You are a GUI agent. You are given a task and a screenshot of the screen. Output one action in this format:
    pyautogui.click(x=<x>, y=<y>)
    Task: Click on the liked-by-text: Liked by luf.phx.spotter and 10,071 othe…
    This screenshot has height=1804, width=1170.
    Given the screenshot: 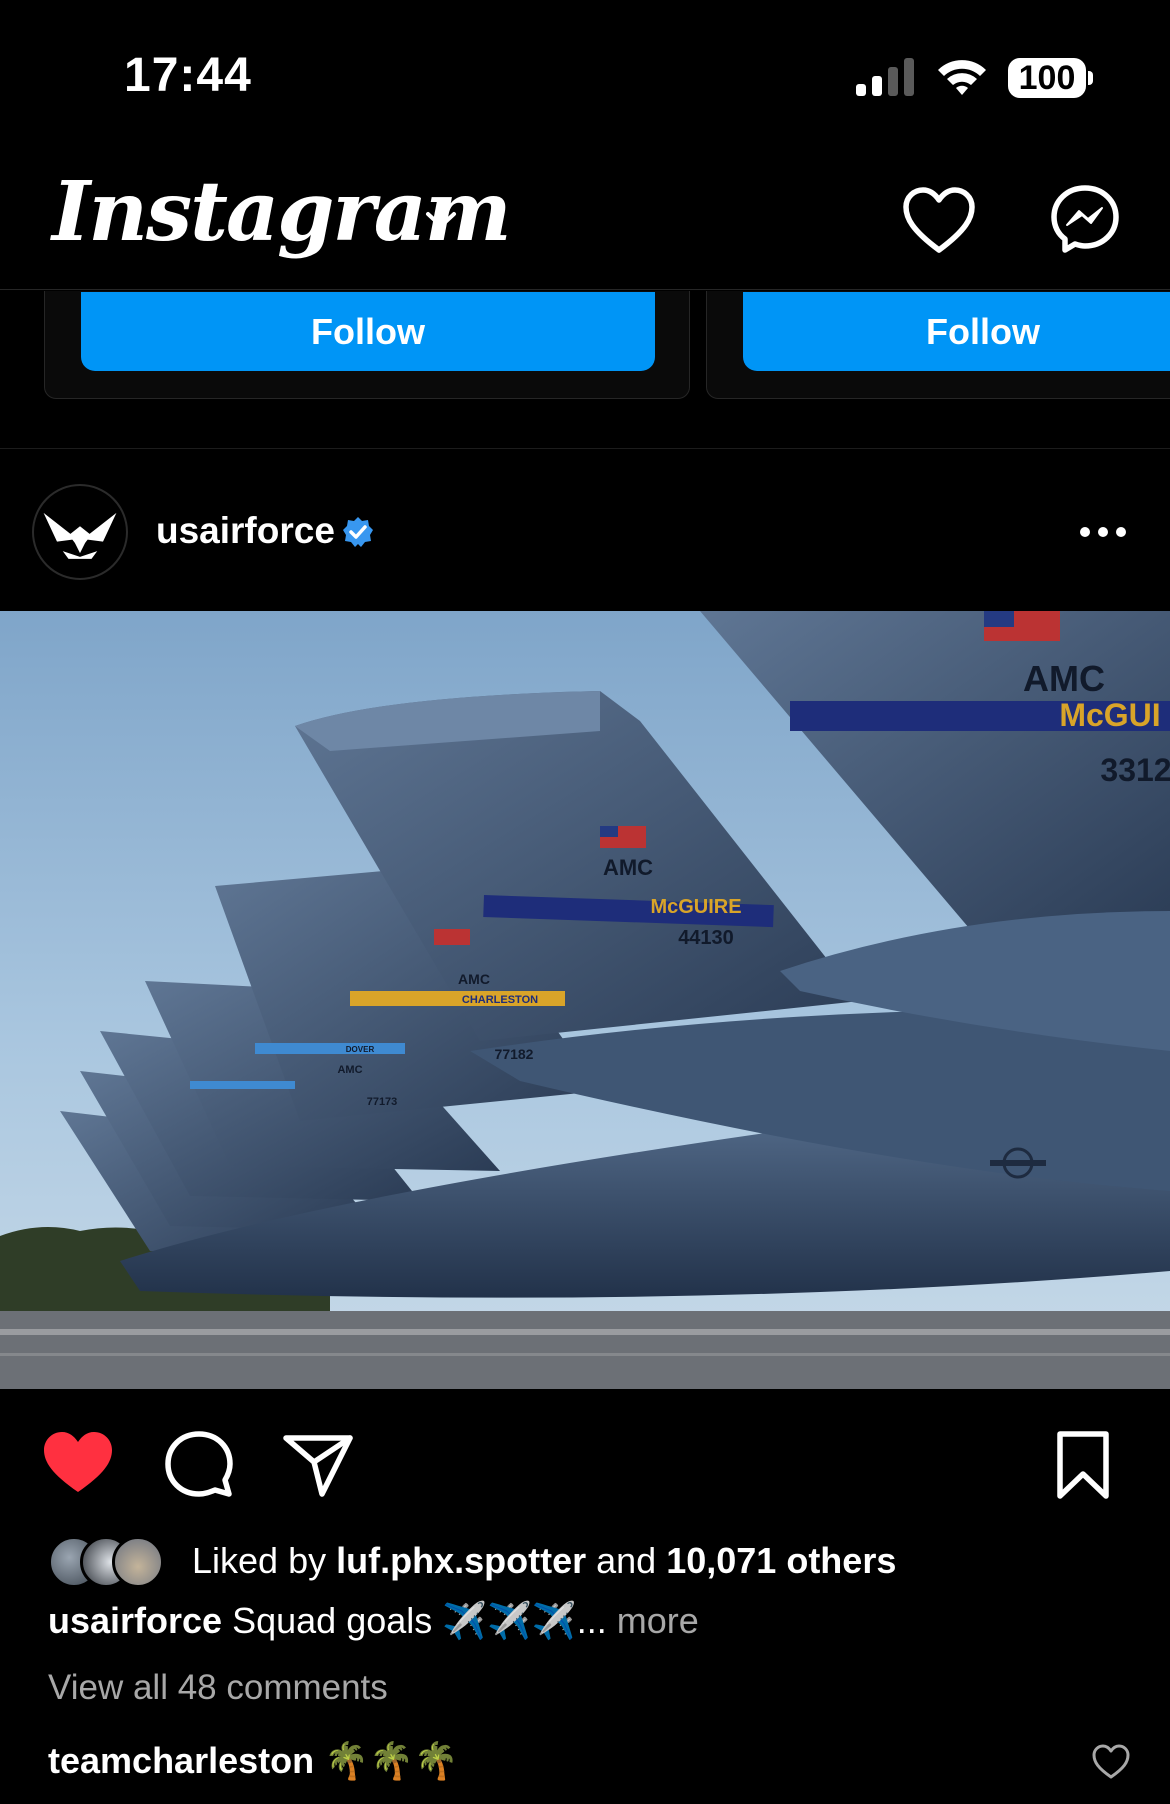 What is the action you would take?
    pyautogui.click(x=544, y=1561)
    